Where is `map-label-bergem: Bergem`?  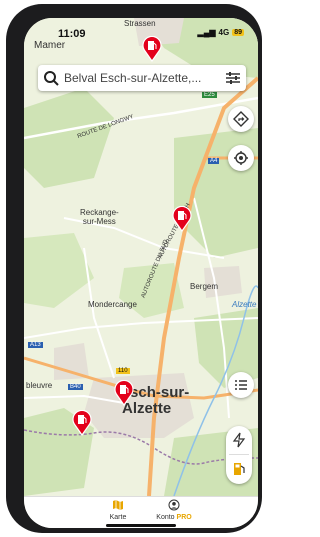 map-label-bergem: Bergem is located at coordinates (204, 286).